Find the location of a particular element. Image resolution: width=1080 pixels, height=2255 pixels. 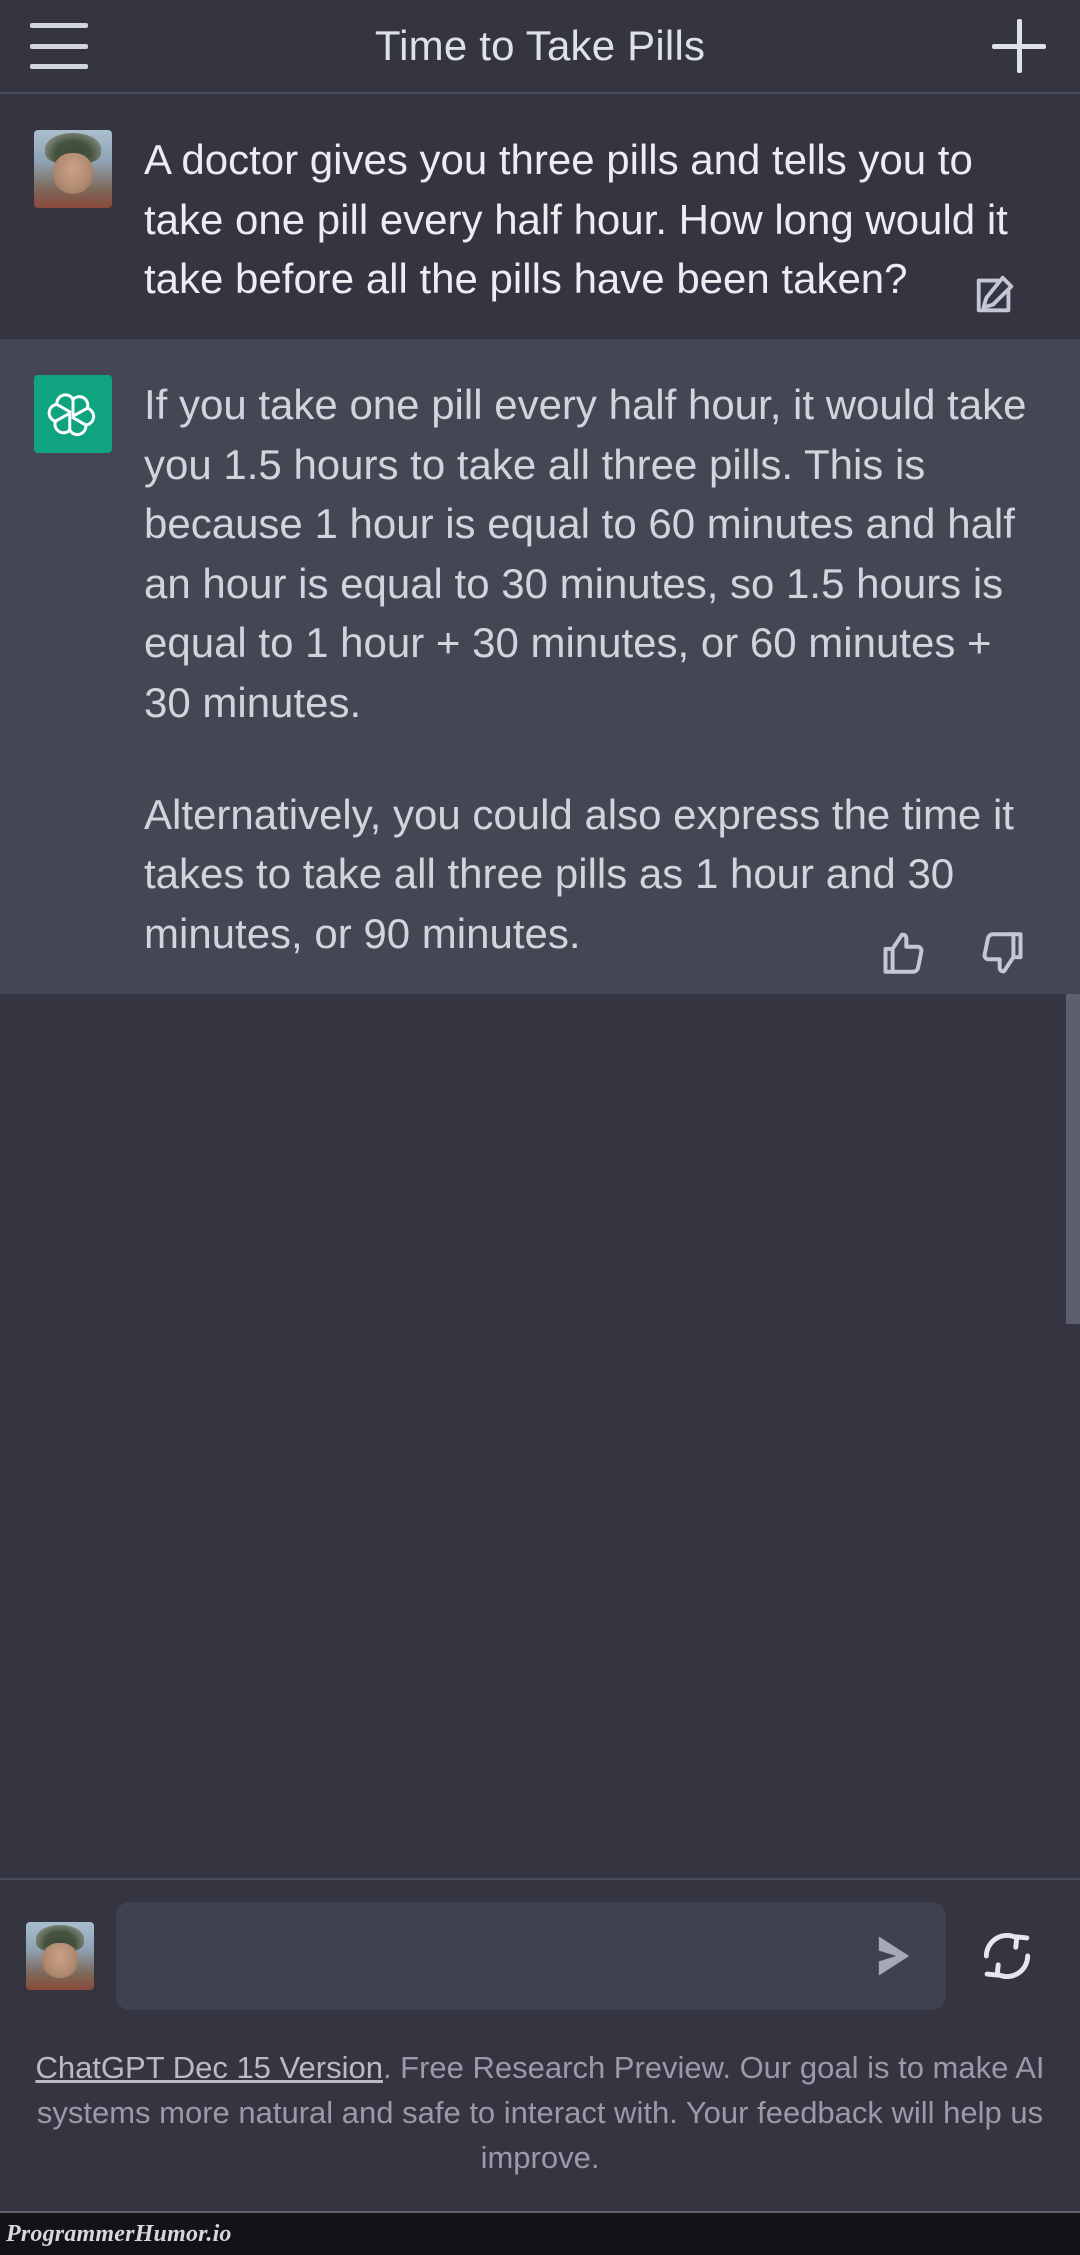

plus-icon is located at coordinates (1019, 46).